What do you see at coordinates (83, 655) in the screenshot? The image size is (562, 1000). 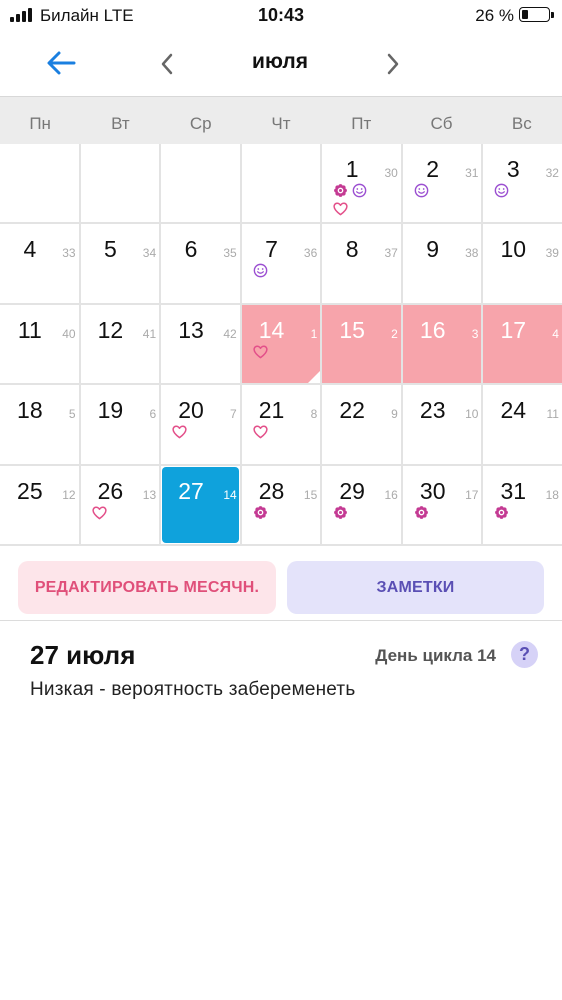 I see `selected-date-title: 27 июля` at bounding box center [83, 655].